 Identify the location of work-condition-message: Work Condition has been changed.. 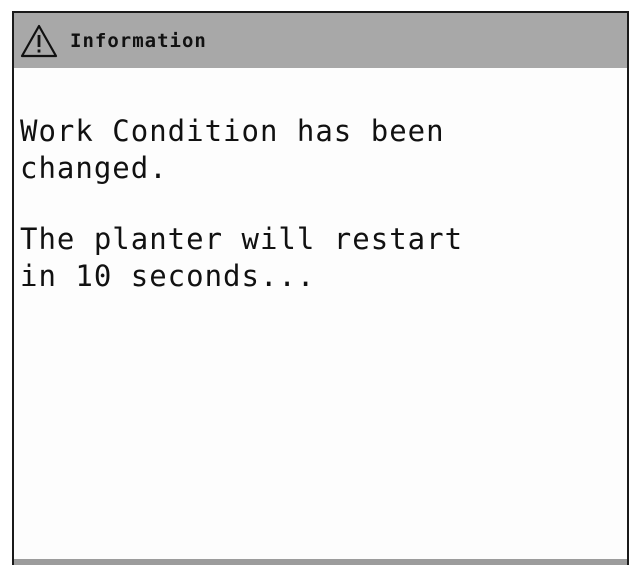
(232, 149).